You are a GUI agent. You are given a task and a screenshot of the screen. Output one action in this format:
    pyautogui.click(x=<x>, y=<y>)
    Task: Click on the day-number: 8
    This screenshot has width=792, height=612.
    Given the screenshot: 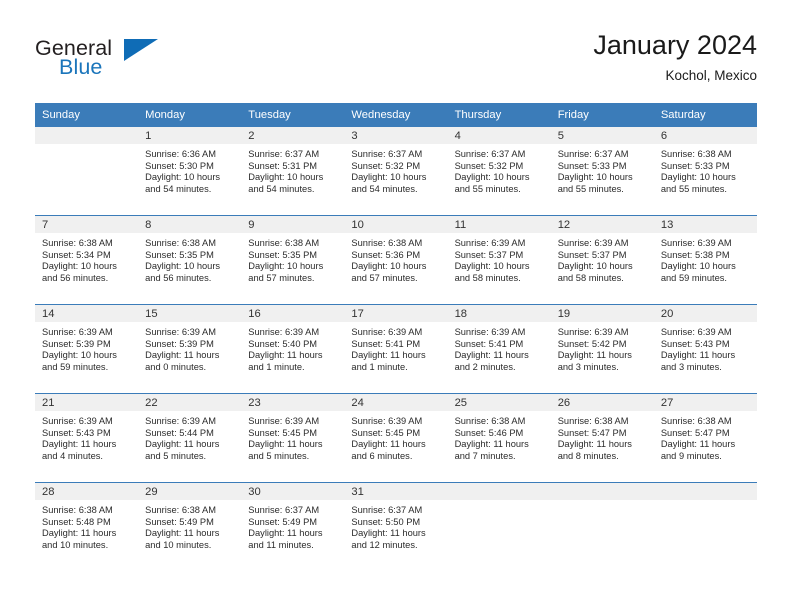 What is the action you would take?
    pyautogui.click(x=190, y=224)
    